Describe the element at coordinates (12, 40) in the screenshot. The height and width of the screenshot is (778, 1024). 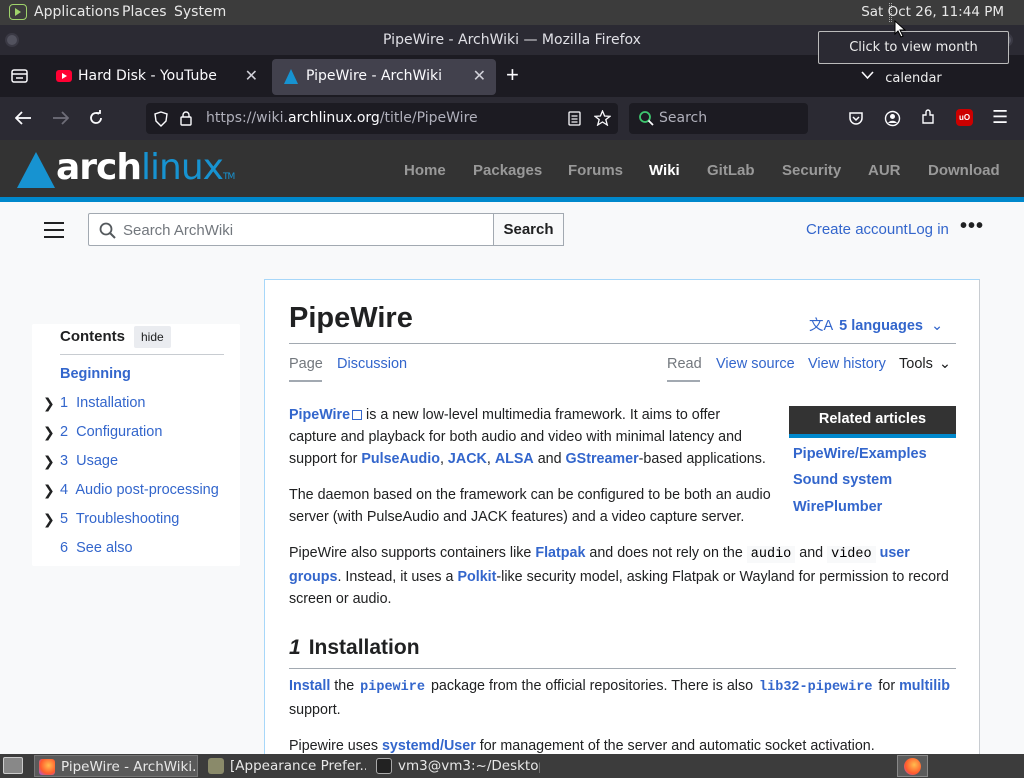
I see `window-menu-icon` at that location.